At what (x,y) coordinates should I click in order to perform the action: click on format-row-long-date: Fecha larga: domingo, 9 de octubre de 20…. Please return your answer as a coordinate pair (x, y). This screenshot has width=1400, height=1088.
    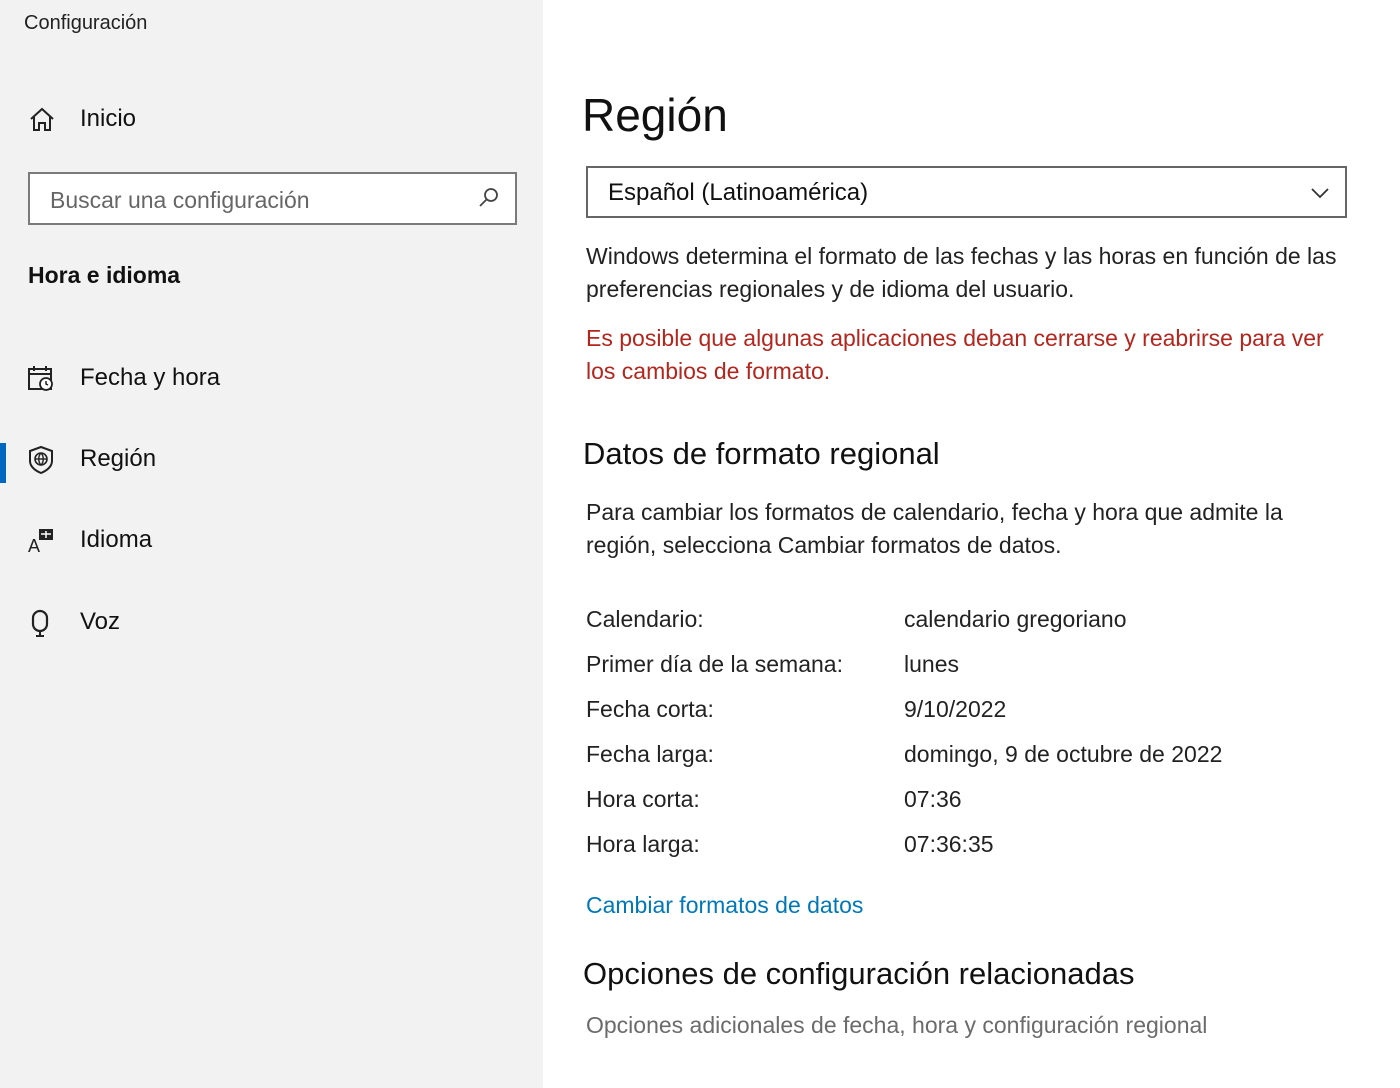
    Looking at the image, I should click on (966, 755).